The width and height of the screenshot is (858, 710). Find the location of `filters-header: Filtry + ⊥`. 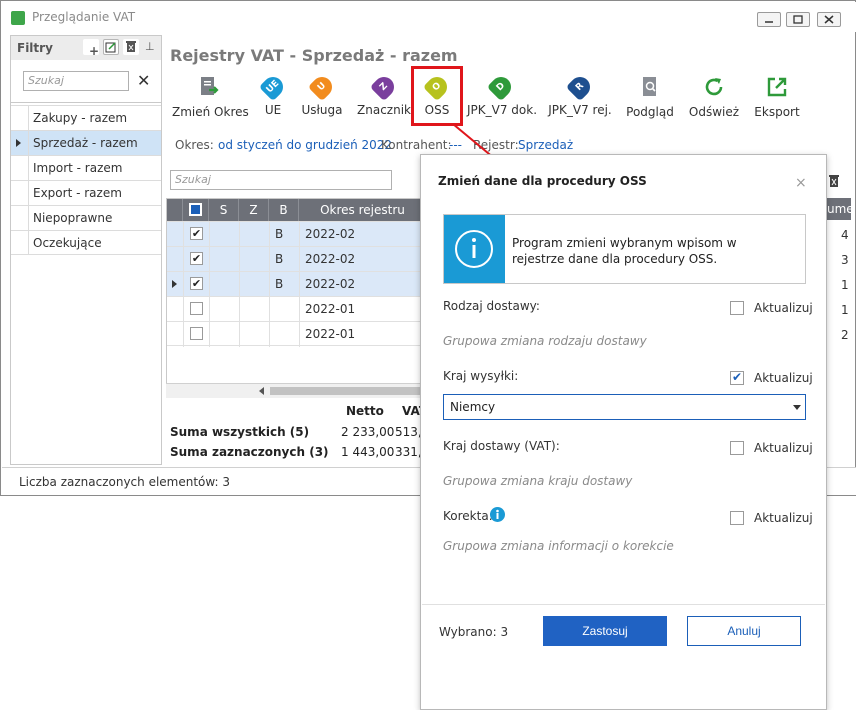

filters-header: Filtry + ⊥ is located at coordinates (86, 48).